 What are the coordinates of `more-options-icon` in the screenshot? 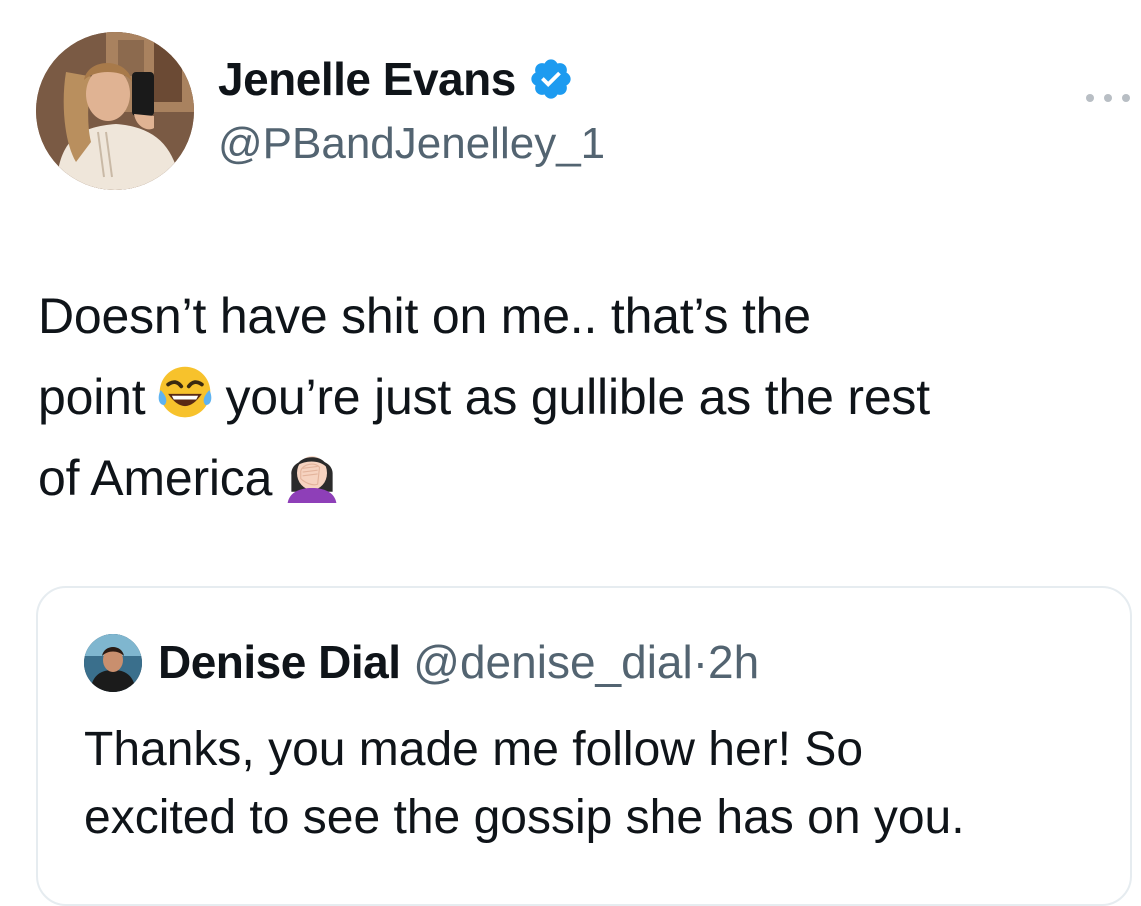 It's located at (1108, 98).